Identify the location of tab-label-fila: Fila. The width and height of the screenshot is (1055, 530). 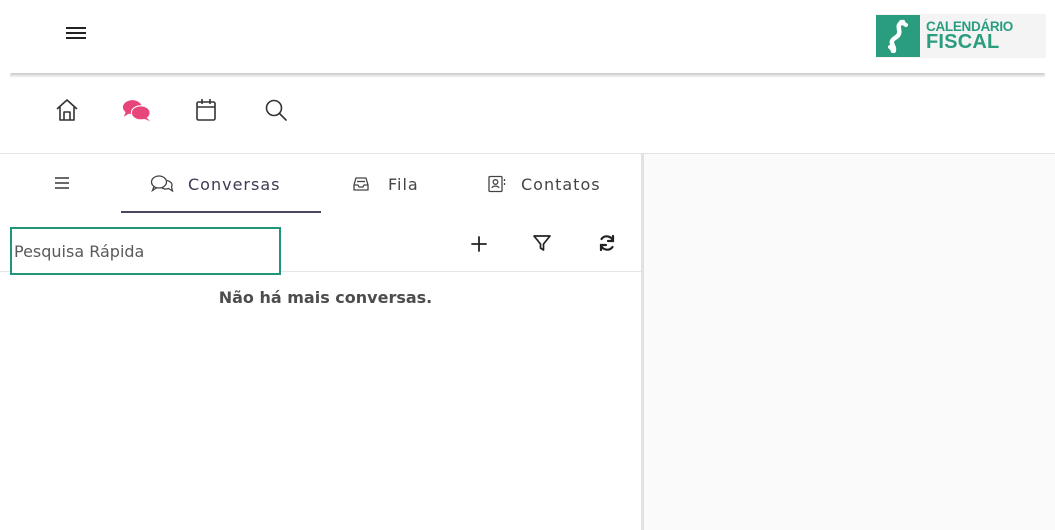
(403, 184).